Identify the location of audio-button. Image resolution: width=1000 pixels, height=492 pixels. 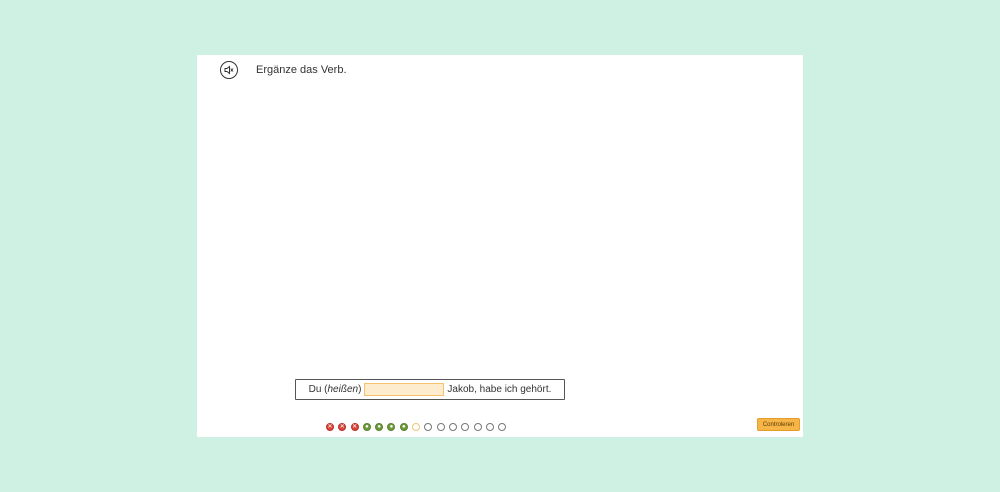
(229, 70).